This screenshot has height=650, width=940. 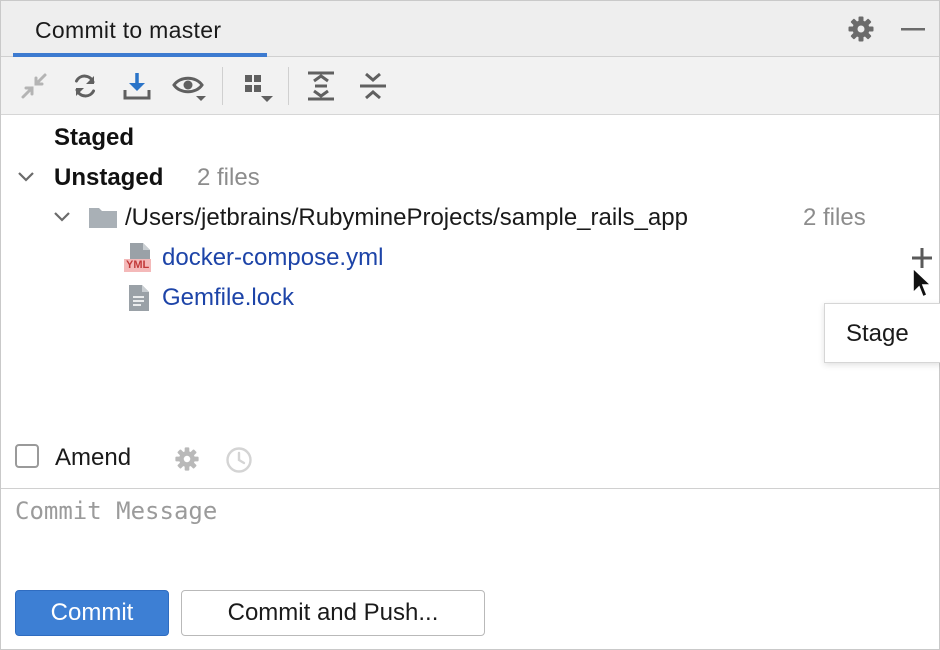 I want to click on refresh-icon, so click(x=85, y=86).